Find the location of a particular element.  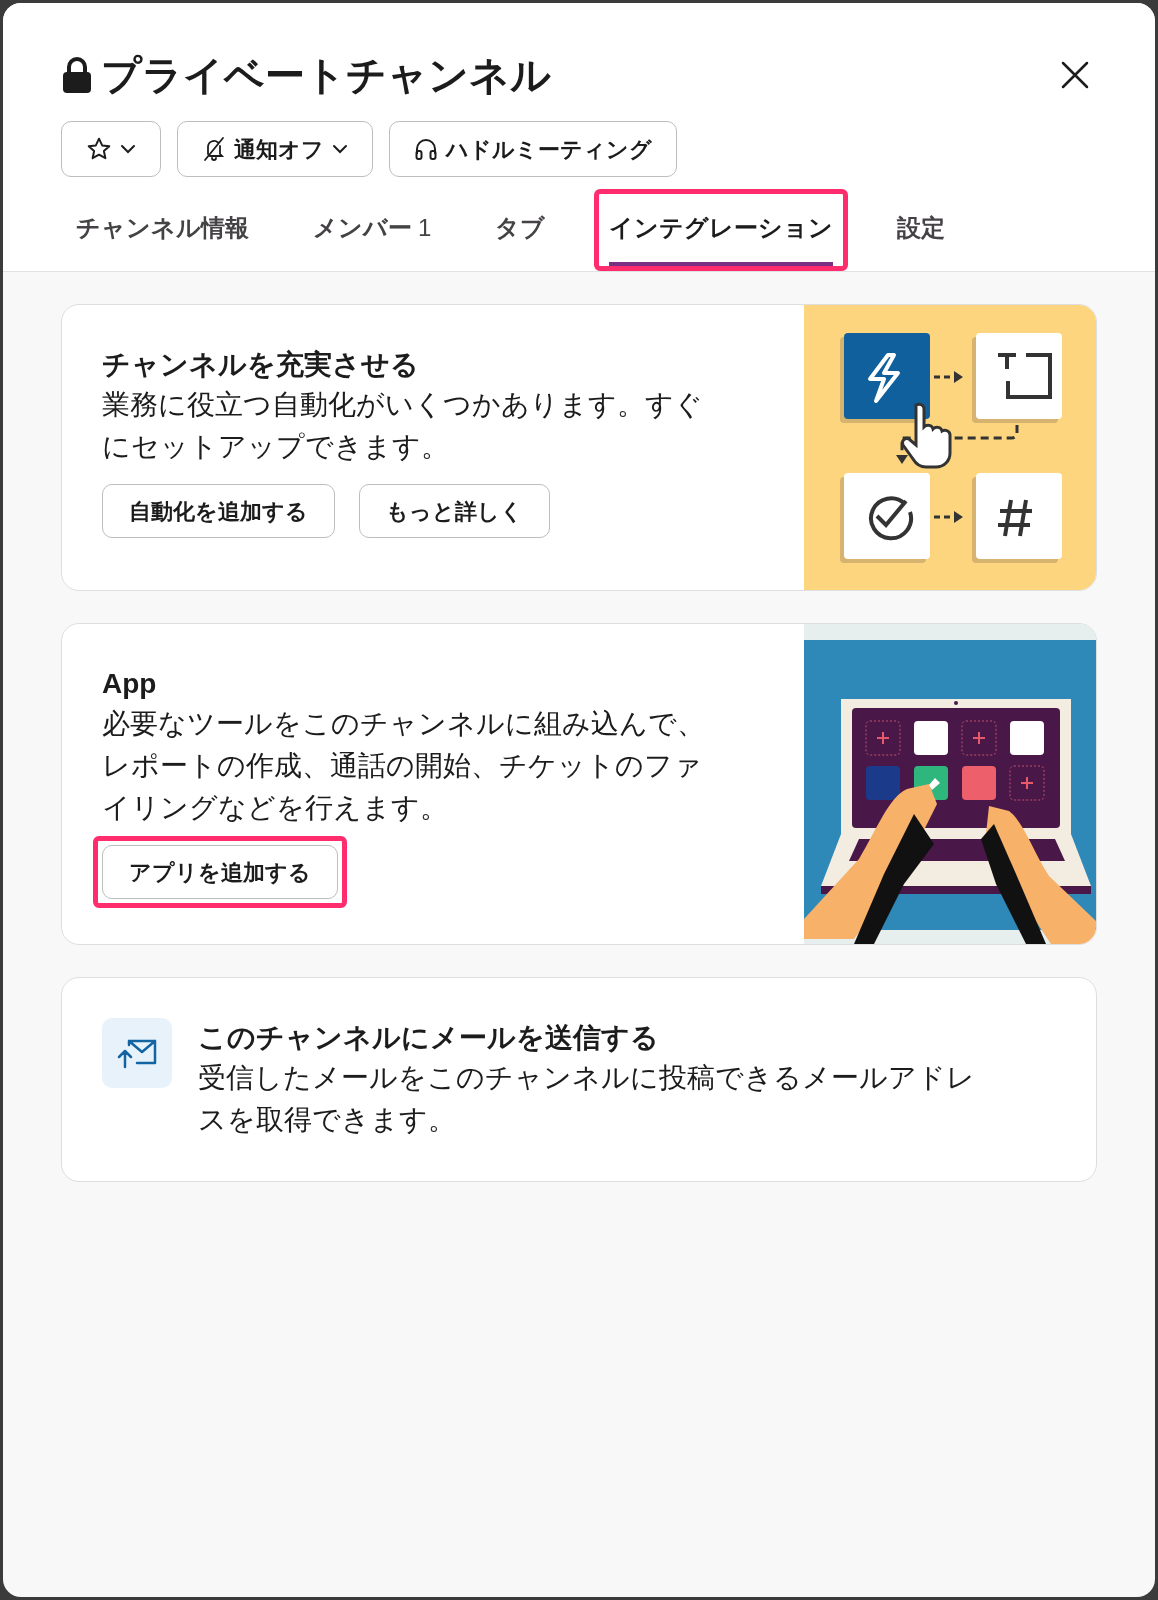

tab: メンバー 1 is located at coordinates (372, 231).